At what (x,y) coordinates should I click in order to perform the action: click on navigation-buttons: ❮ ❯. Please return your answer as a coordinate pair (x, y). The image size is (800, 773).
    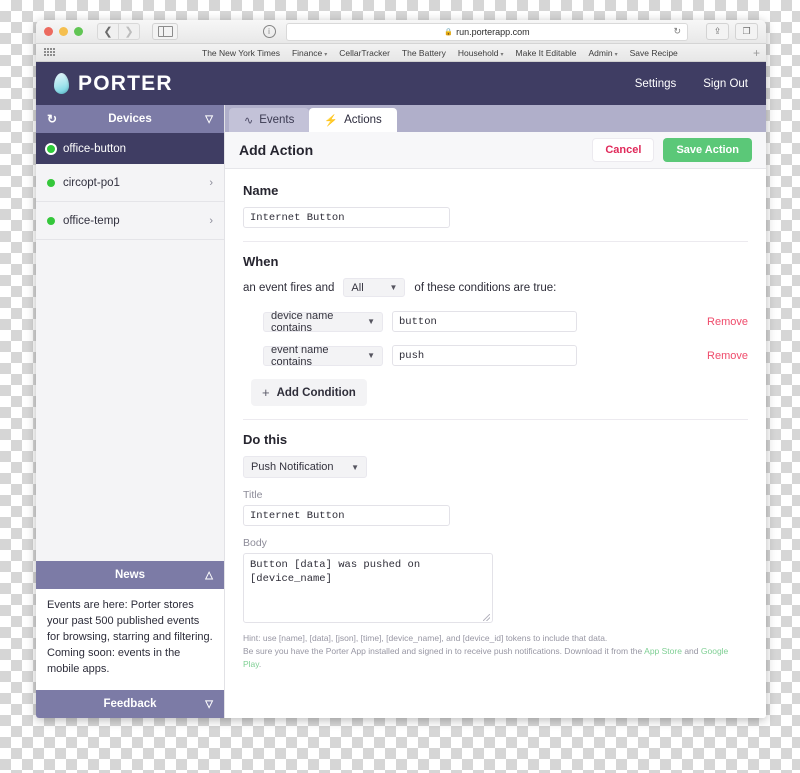
    Looking at the image, I should click on (118, 31).